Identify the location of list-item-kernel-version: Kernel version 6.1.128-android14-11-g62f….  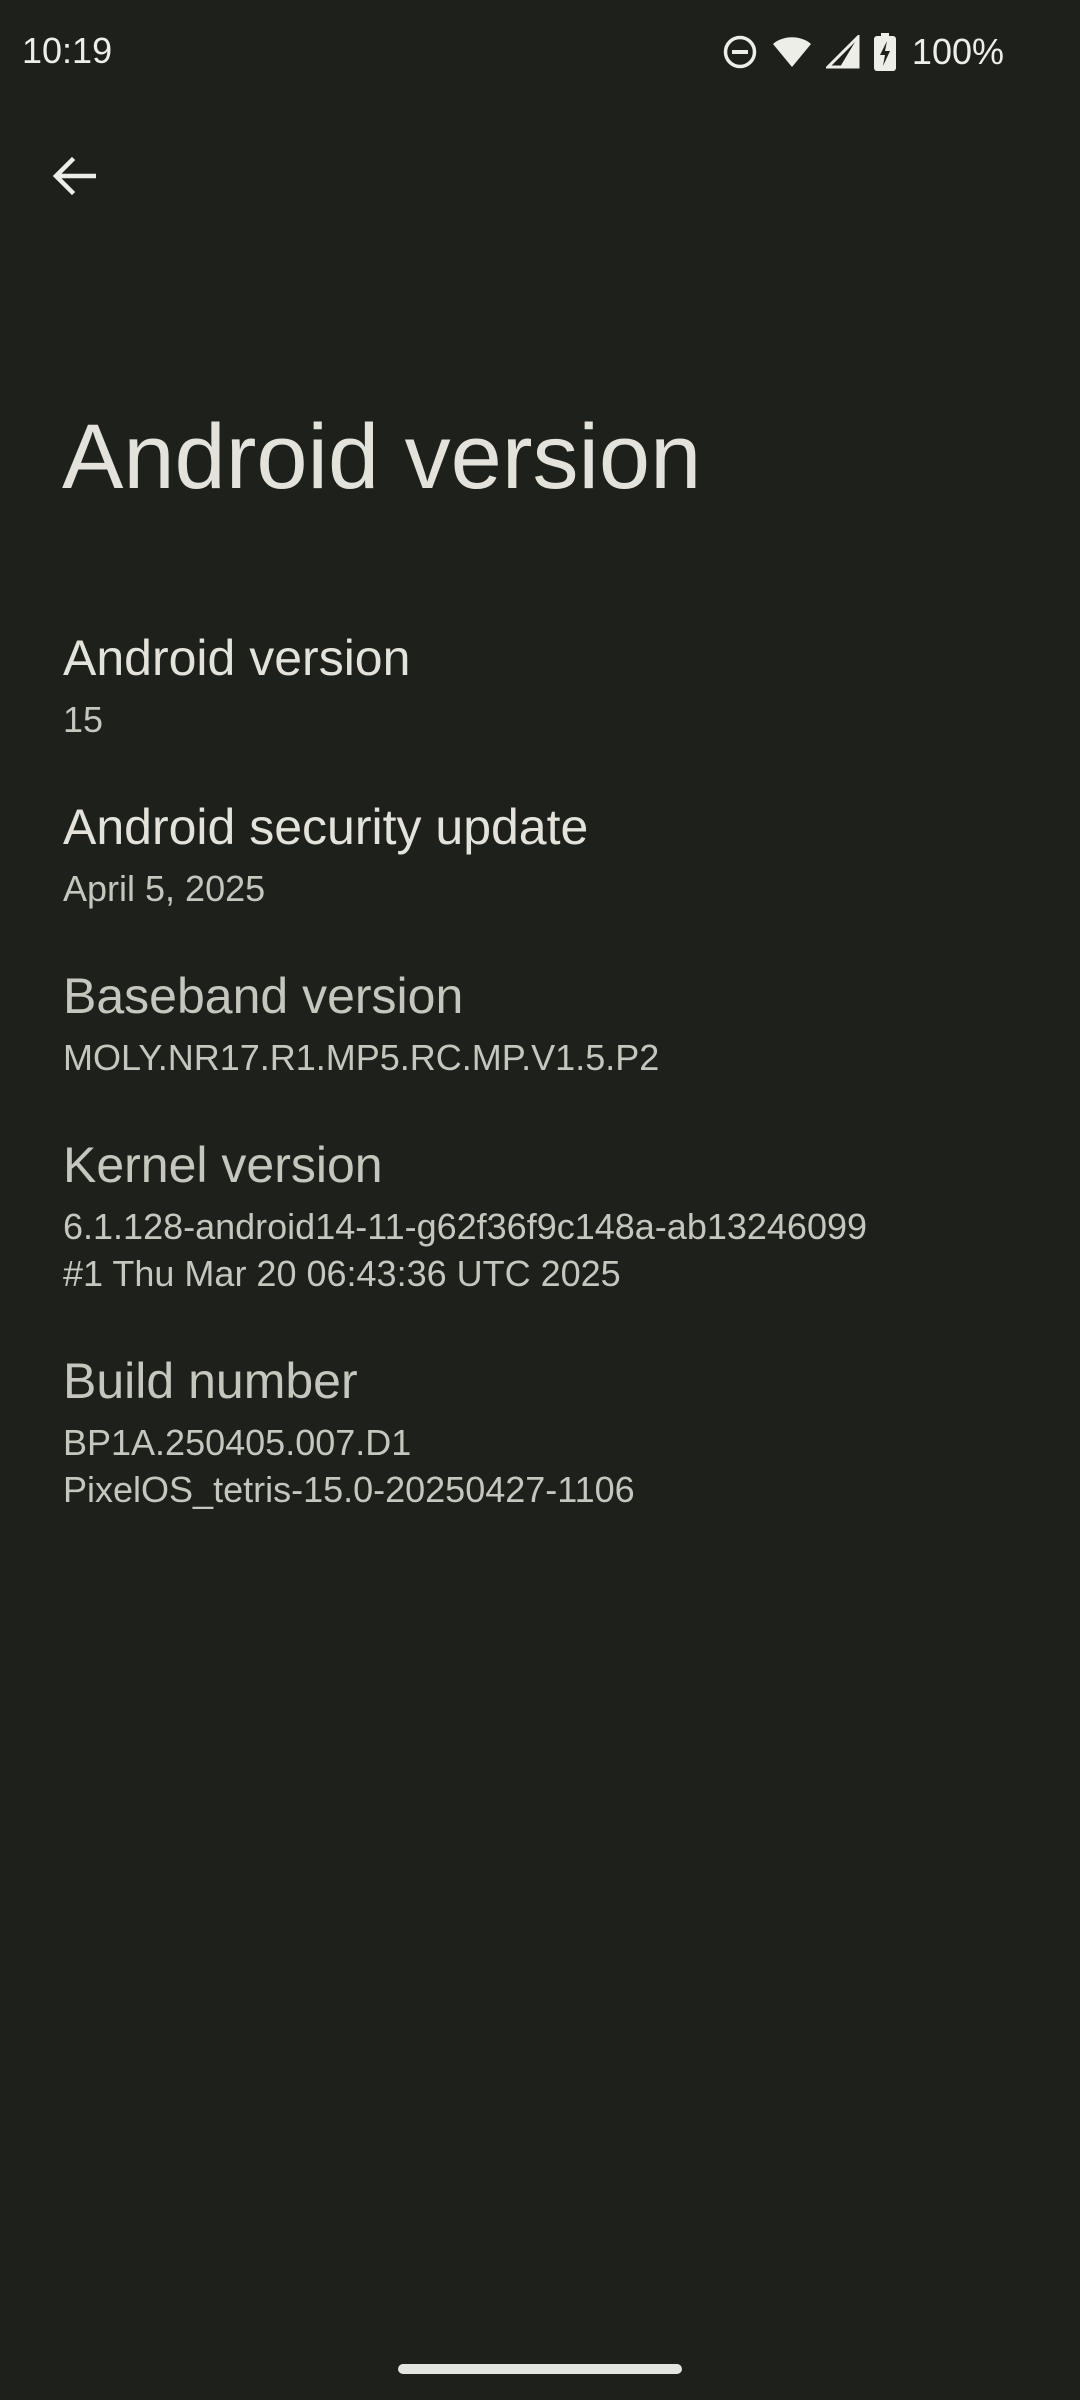
(540, 1215).